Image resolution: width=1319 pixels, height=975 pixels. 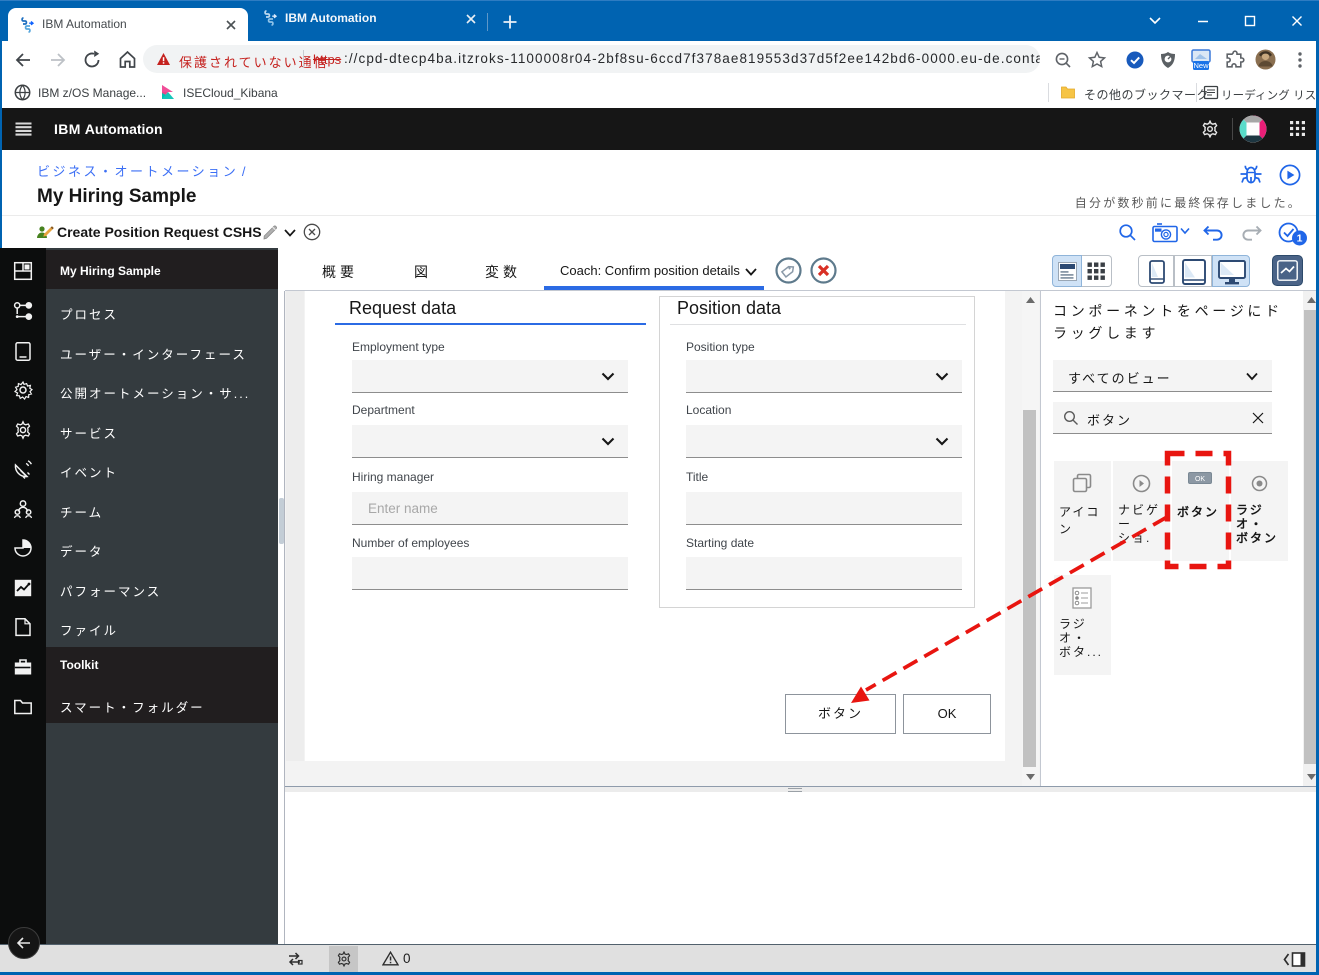 I want to click on svg-text: 1, so click(x=1300, y=239).